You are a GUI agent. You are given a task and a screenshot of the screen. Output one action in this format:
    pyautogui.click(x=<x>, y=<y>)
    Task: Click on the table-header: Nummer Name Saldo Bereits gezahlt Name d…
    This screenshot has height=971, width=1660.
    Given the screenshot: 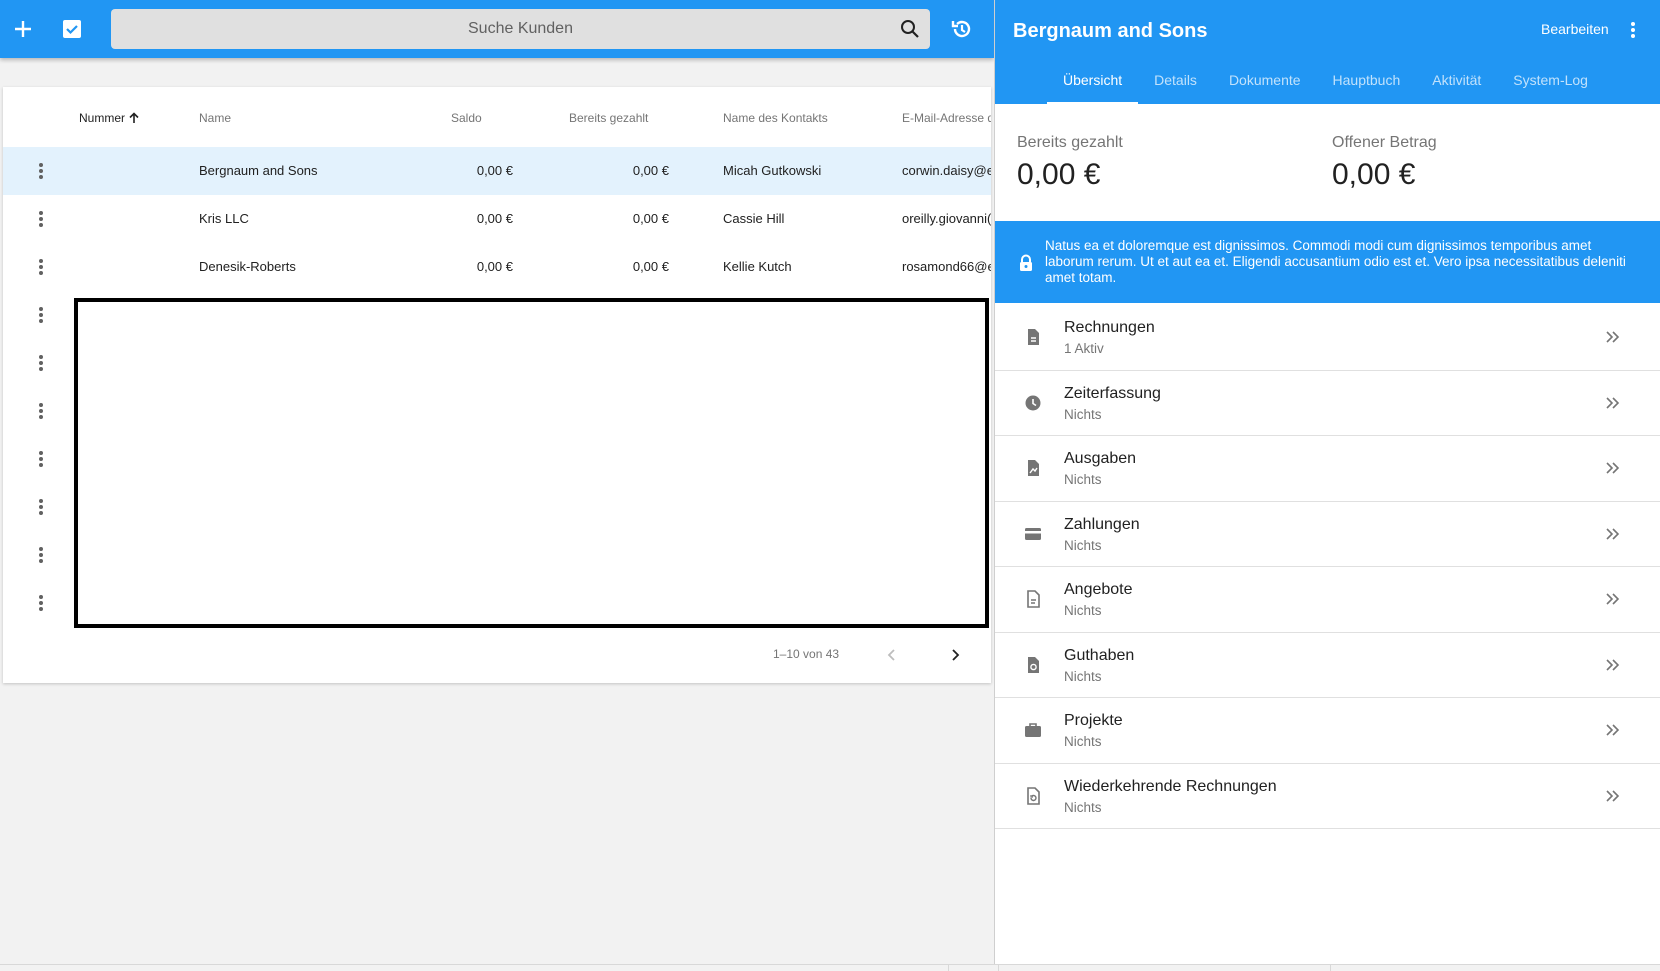 What is the action you would take?
    pyautogui.click(x=497, y=117)
    